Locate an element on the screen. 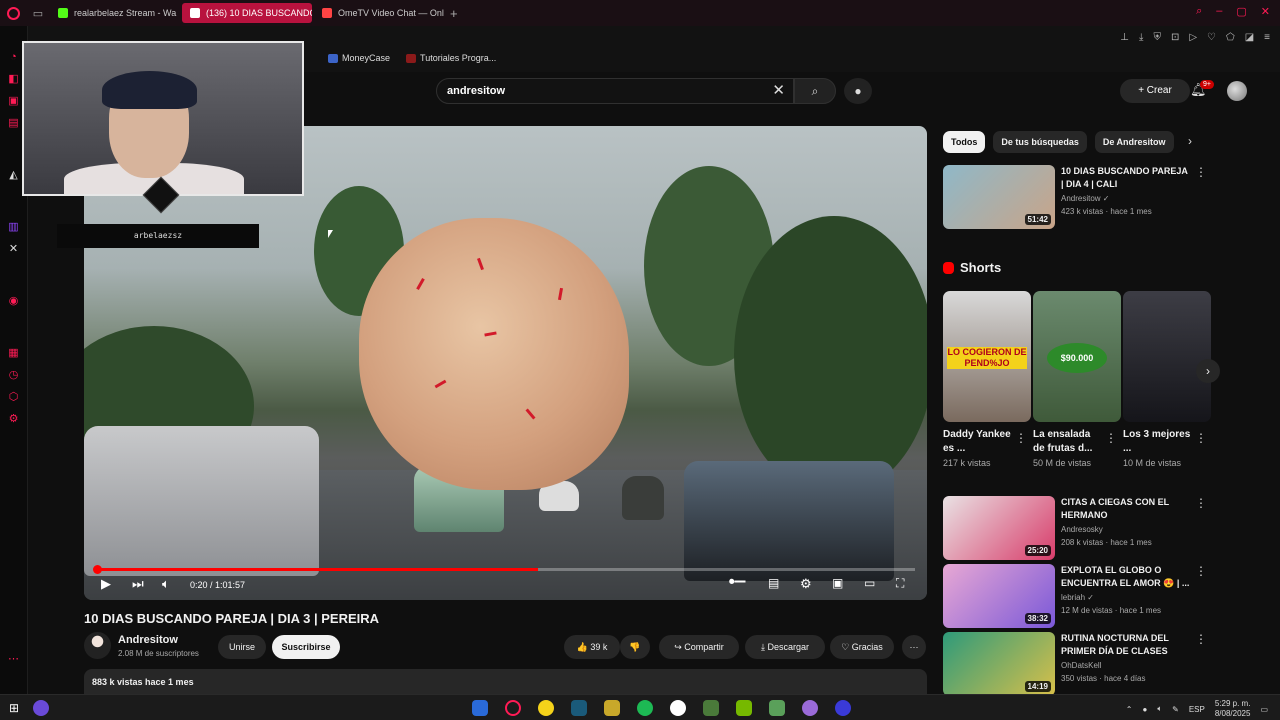  shorts-next-button: › is located at coordinates (1208, 371).